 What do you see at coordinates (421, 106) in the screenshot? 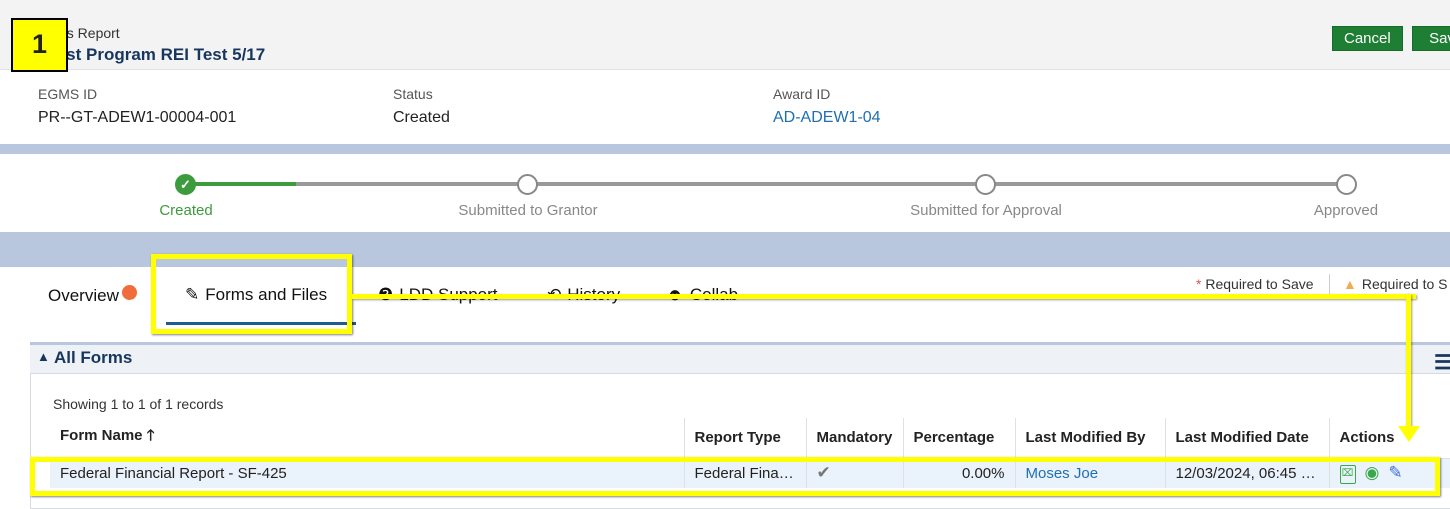
I see `status-field: Status Created` at bounding box center [421, 106].